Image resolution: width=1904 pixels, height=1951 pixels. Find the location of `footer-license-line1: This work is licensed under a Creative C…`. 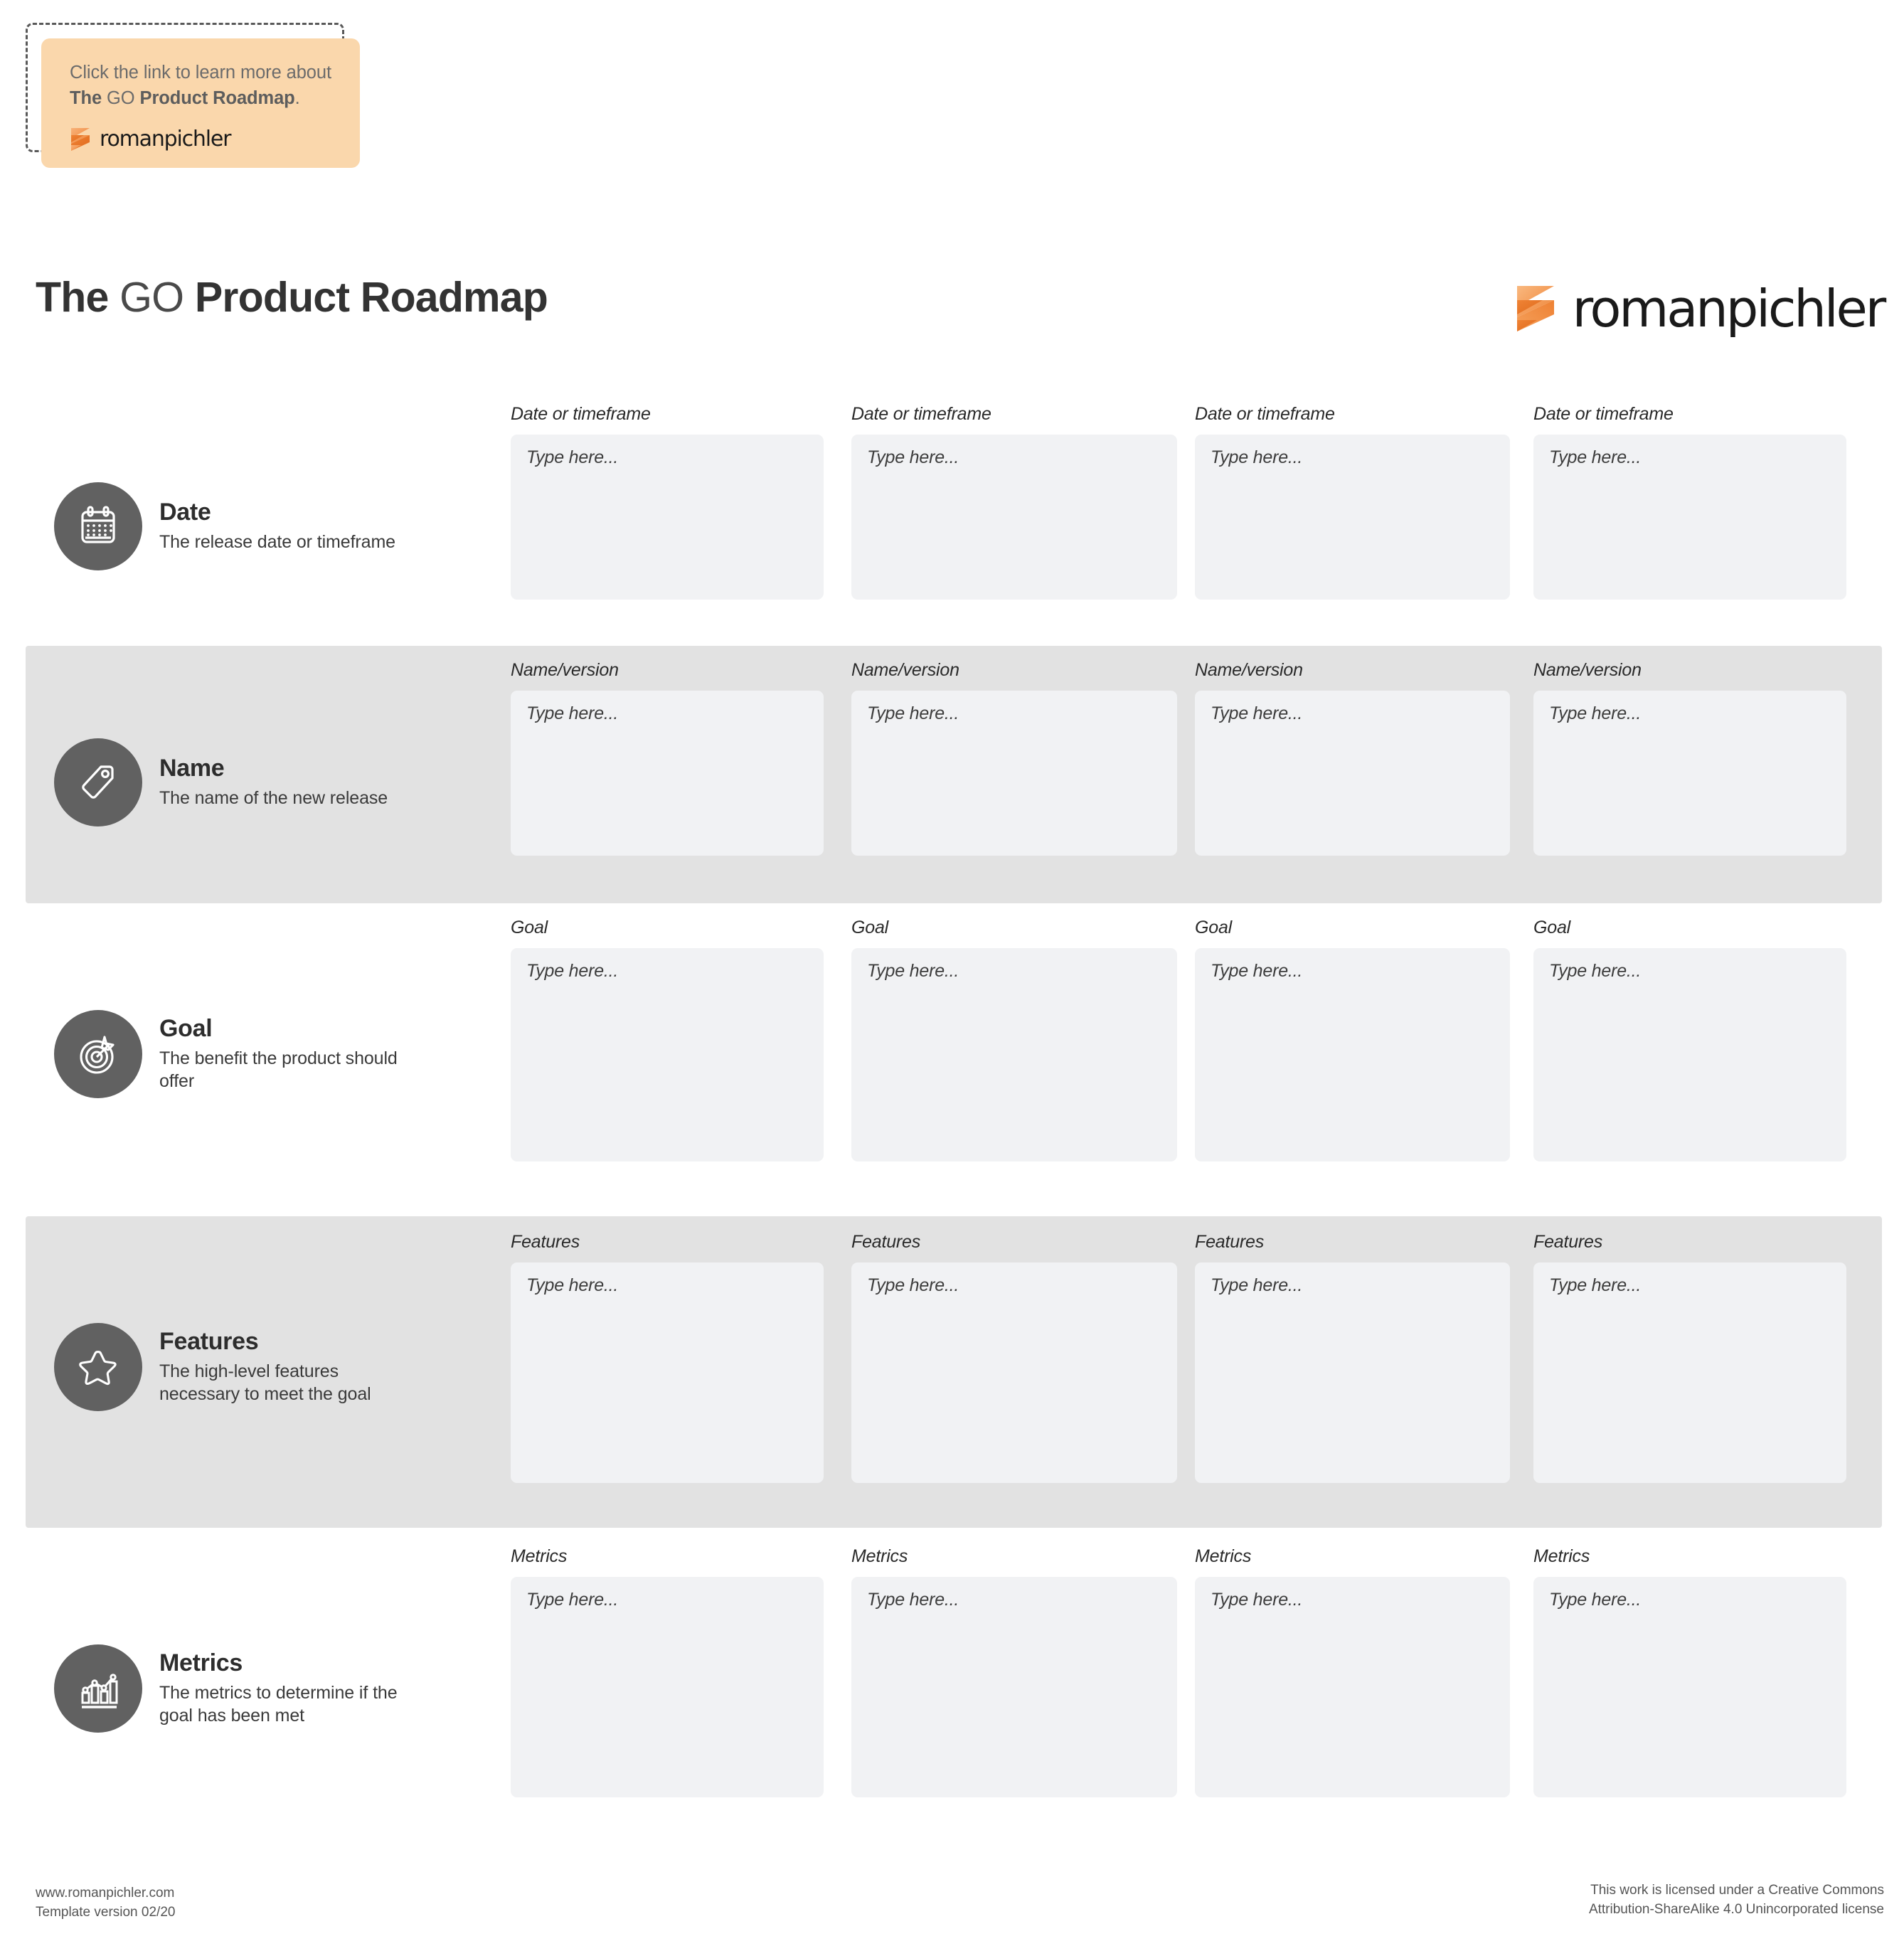

footer-license-line1: This work is licensed under a Creative C… is located at coordinates (1737, 1890).